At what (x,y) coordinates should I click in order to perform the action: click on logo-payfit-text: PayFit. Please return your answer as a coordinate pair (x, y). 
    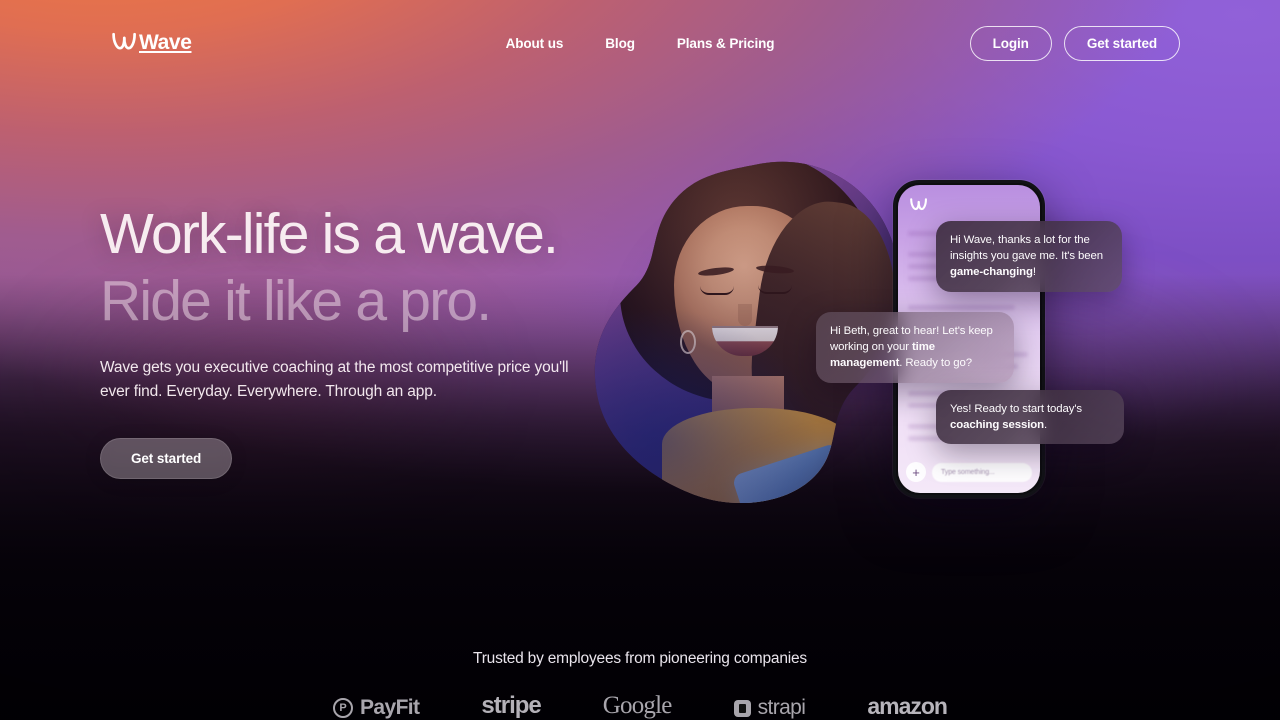
    Looking at the image, I should click on (390, 707).